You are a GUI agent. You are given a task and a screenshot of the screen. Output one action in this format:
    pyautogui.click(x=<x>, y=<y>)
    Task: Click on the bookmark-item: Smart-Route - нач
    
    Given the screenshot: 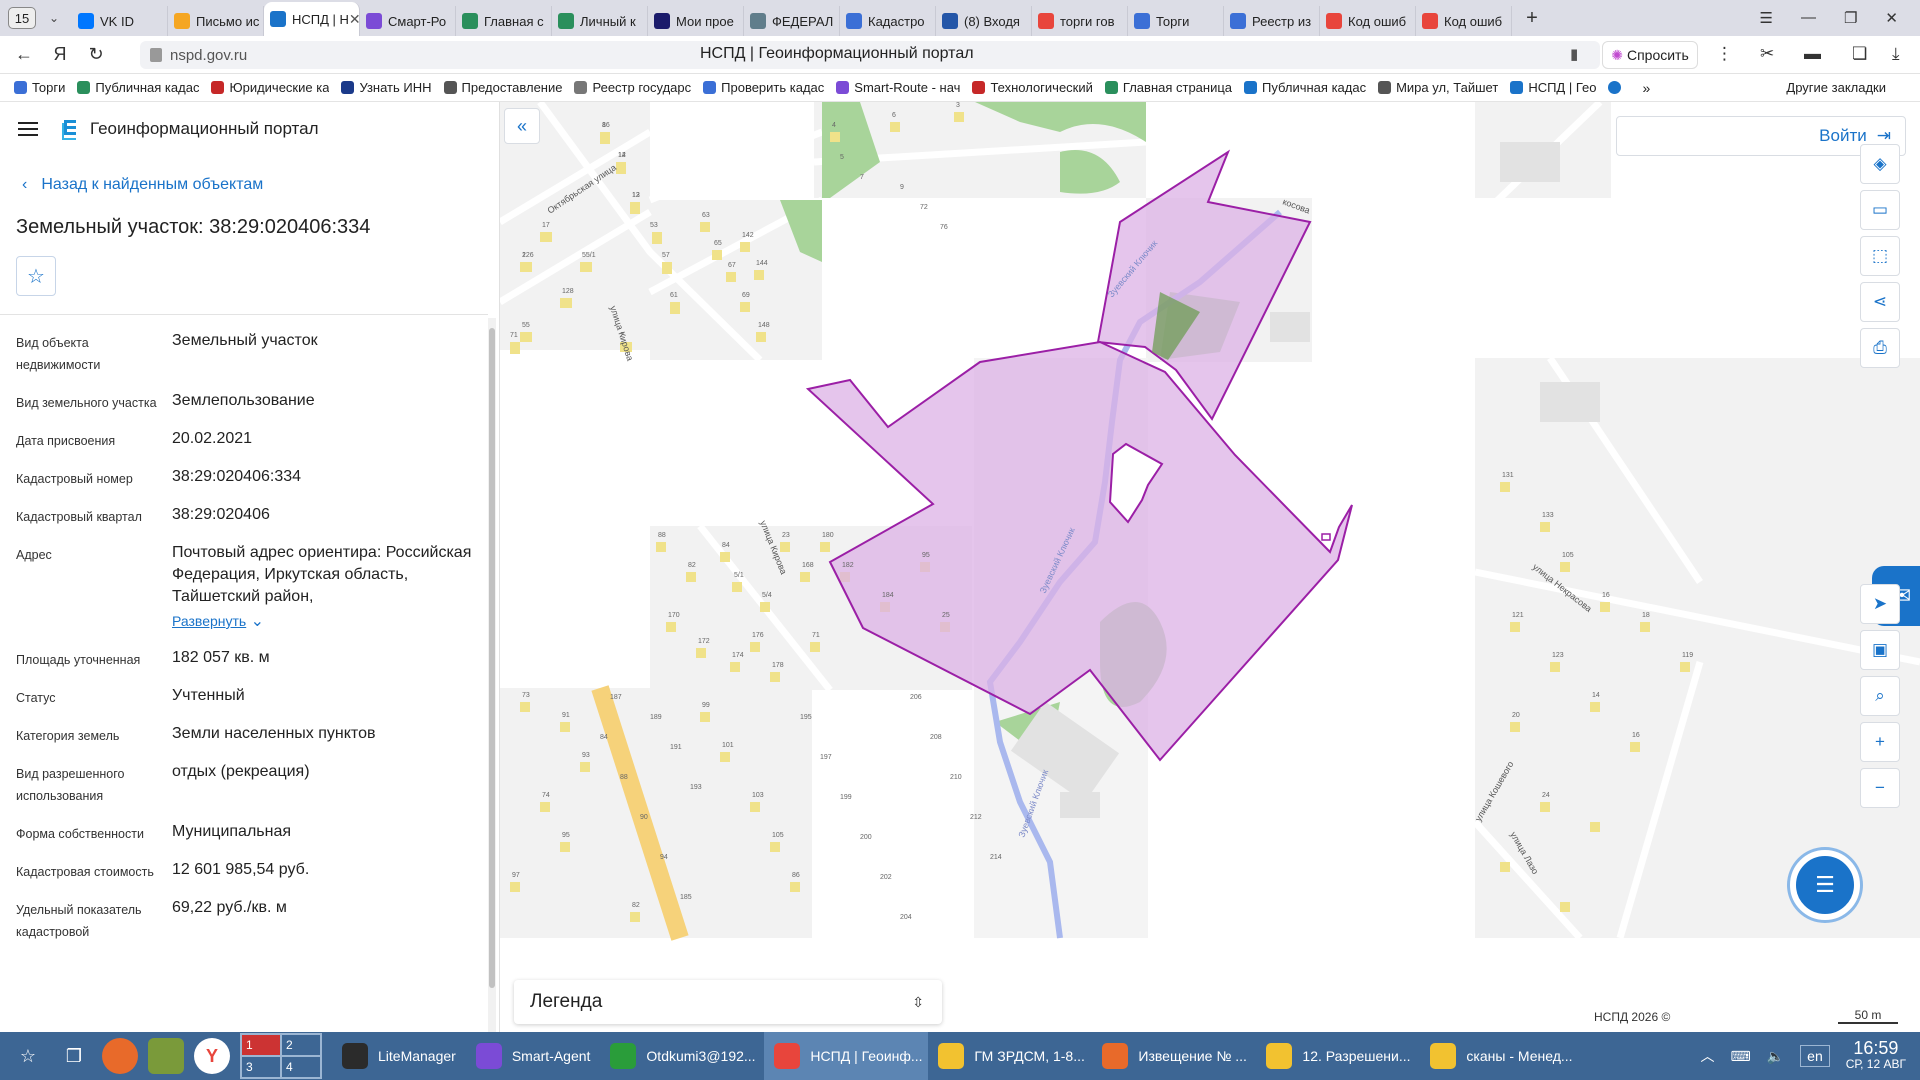 What is the action you would take?
    pyautogui.click(x=898, y=87)
    